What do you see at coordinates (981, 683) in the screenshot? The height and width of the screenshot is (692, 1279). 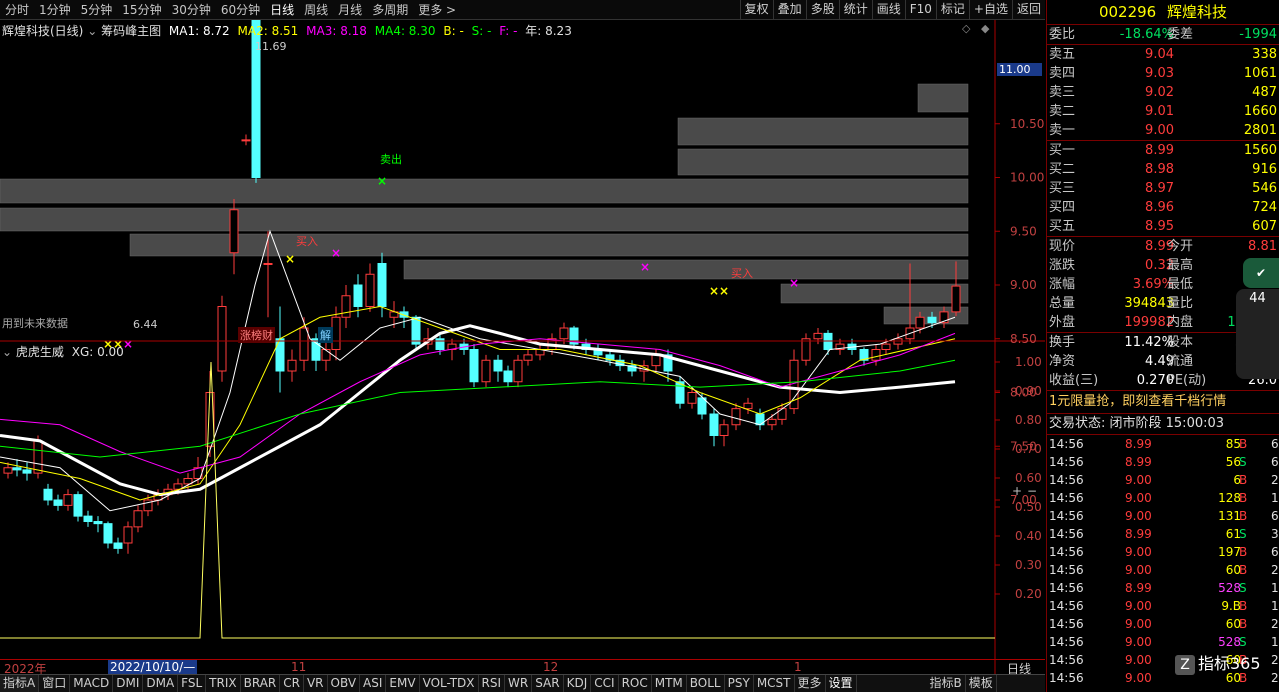 I see `indicator-tab-27: 模板` at bounding box center [981, 683].